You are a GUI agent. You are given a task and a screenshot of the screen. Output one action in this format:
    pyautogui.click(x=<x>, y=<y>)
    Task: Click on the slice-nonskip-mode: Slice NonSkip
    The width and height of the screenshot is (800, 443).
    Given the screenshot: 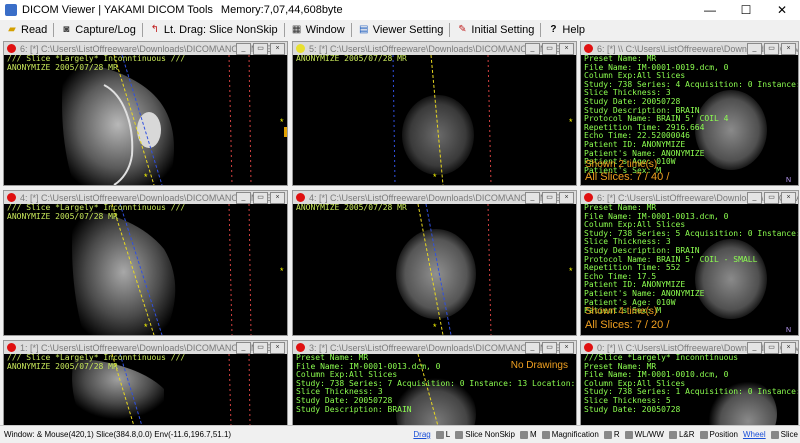 What is the action you would take?
    pyautogui.click(x=485, y=434)
    